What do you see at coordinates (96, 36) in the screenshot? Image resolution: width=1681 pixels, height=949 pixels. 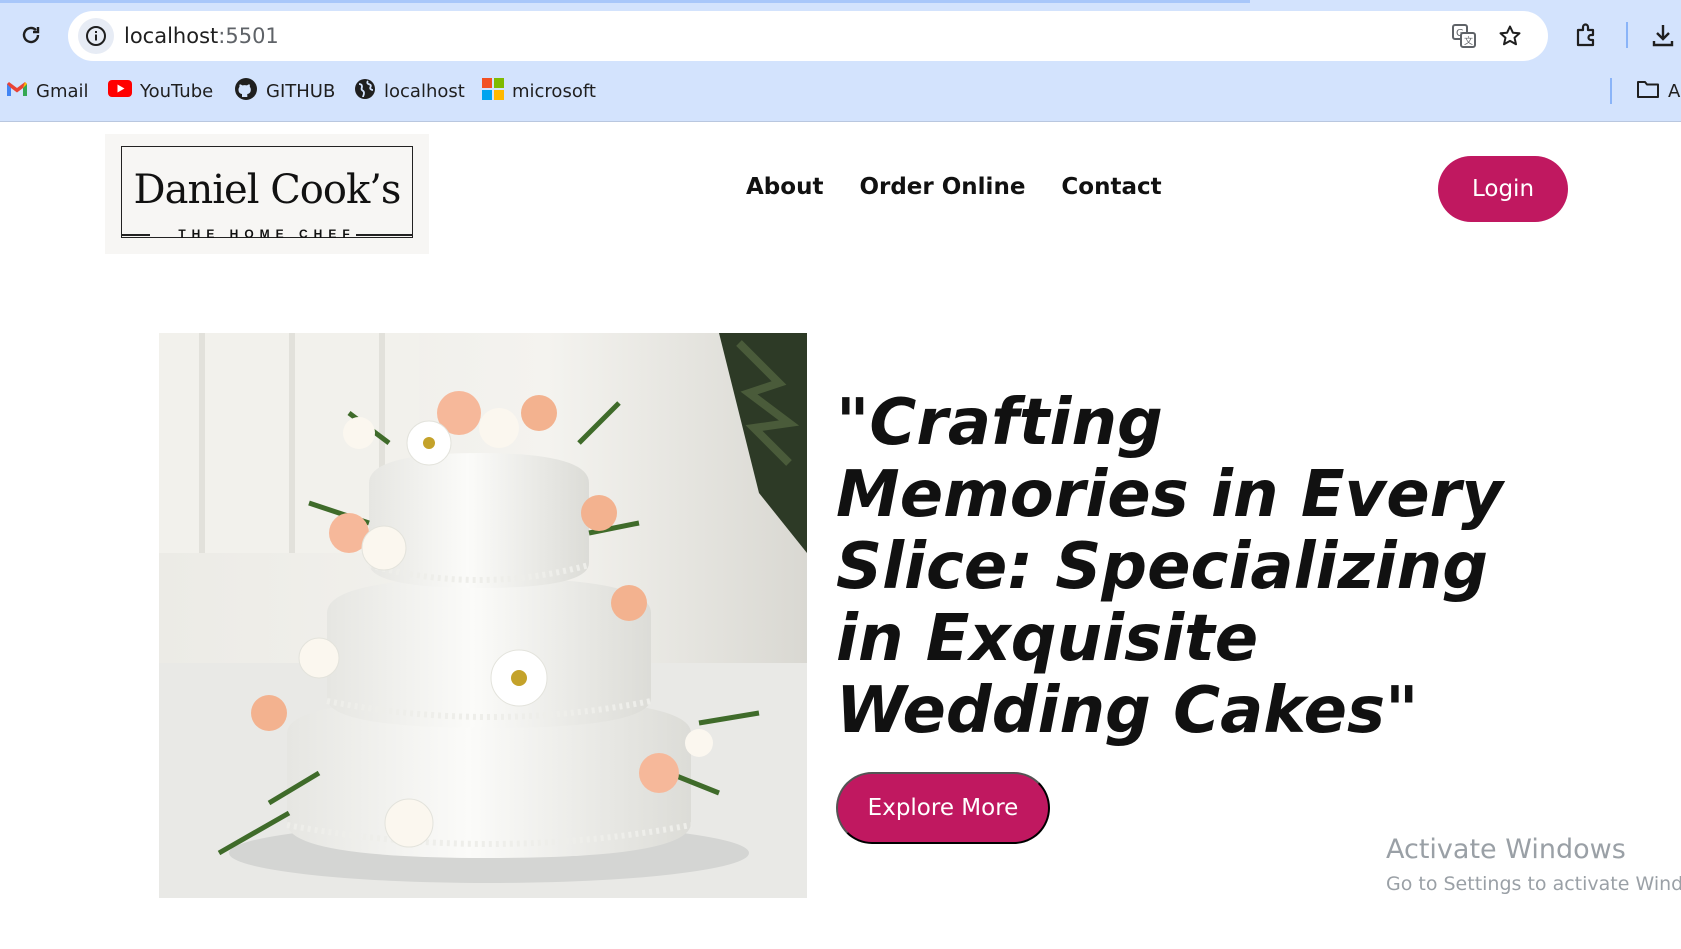 I see `site-info-icon` at bounding box center [96, 36].